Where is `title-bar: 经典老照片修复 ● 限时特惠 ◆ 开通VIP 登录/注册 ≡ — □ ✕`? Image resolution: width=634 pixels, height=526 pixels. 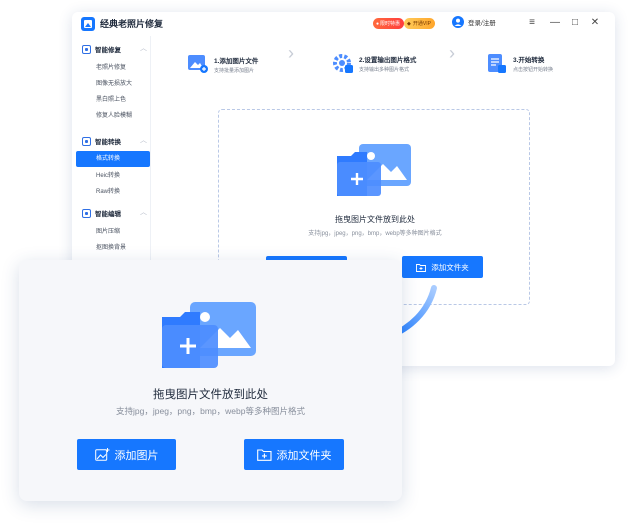
title-bar: 经典老照片修复 ● 限时特惠 ◆ 开通VIP 登录/注册 ≡ — □ ✕ is located at coordinates (343, 24).